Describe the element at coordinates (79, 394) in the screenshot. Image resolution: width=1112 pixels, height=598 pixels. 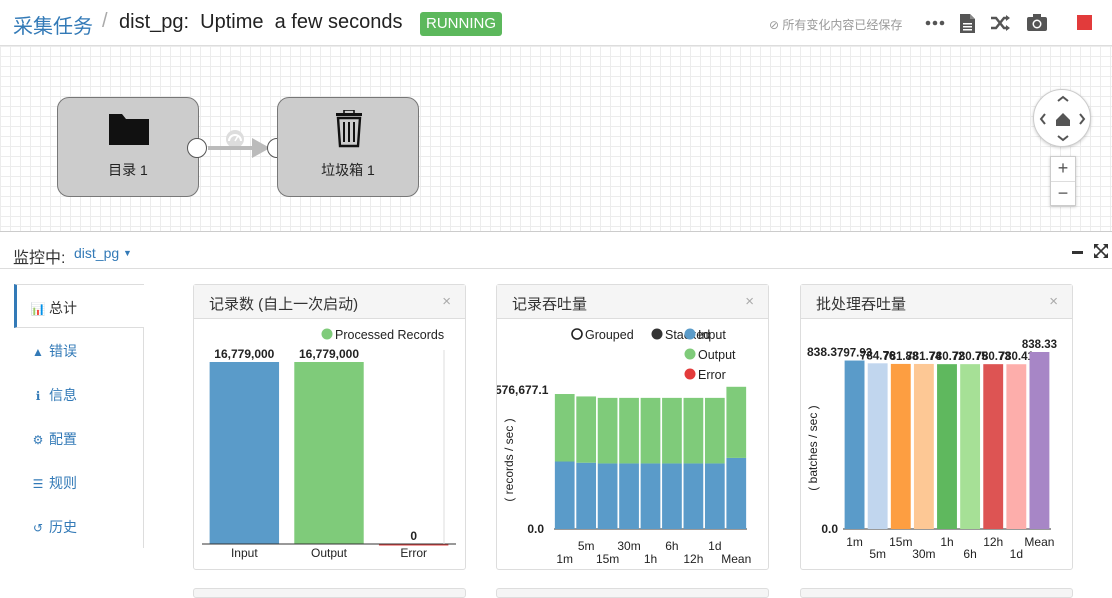
I see `tab-info: ℹ 信息` at that location.